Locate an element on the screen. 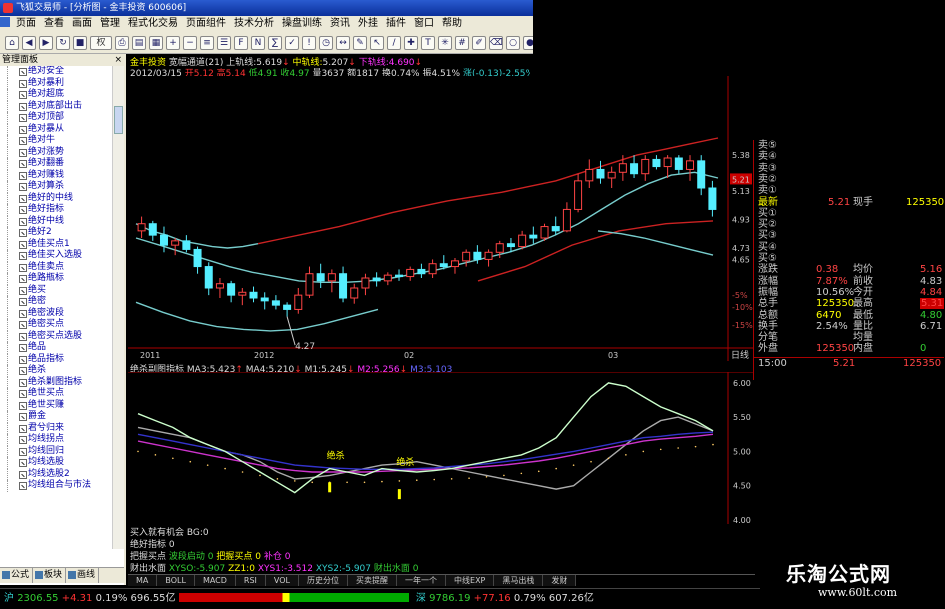  indicator-tab: 黑马出栈 is located at coordinates (519, 580).